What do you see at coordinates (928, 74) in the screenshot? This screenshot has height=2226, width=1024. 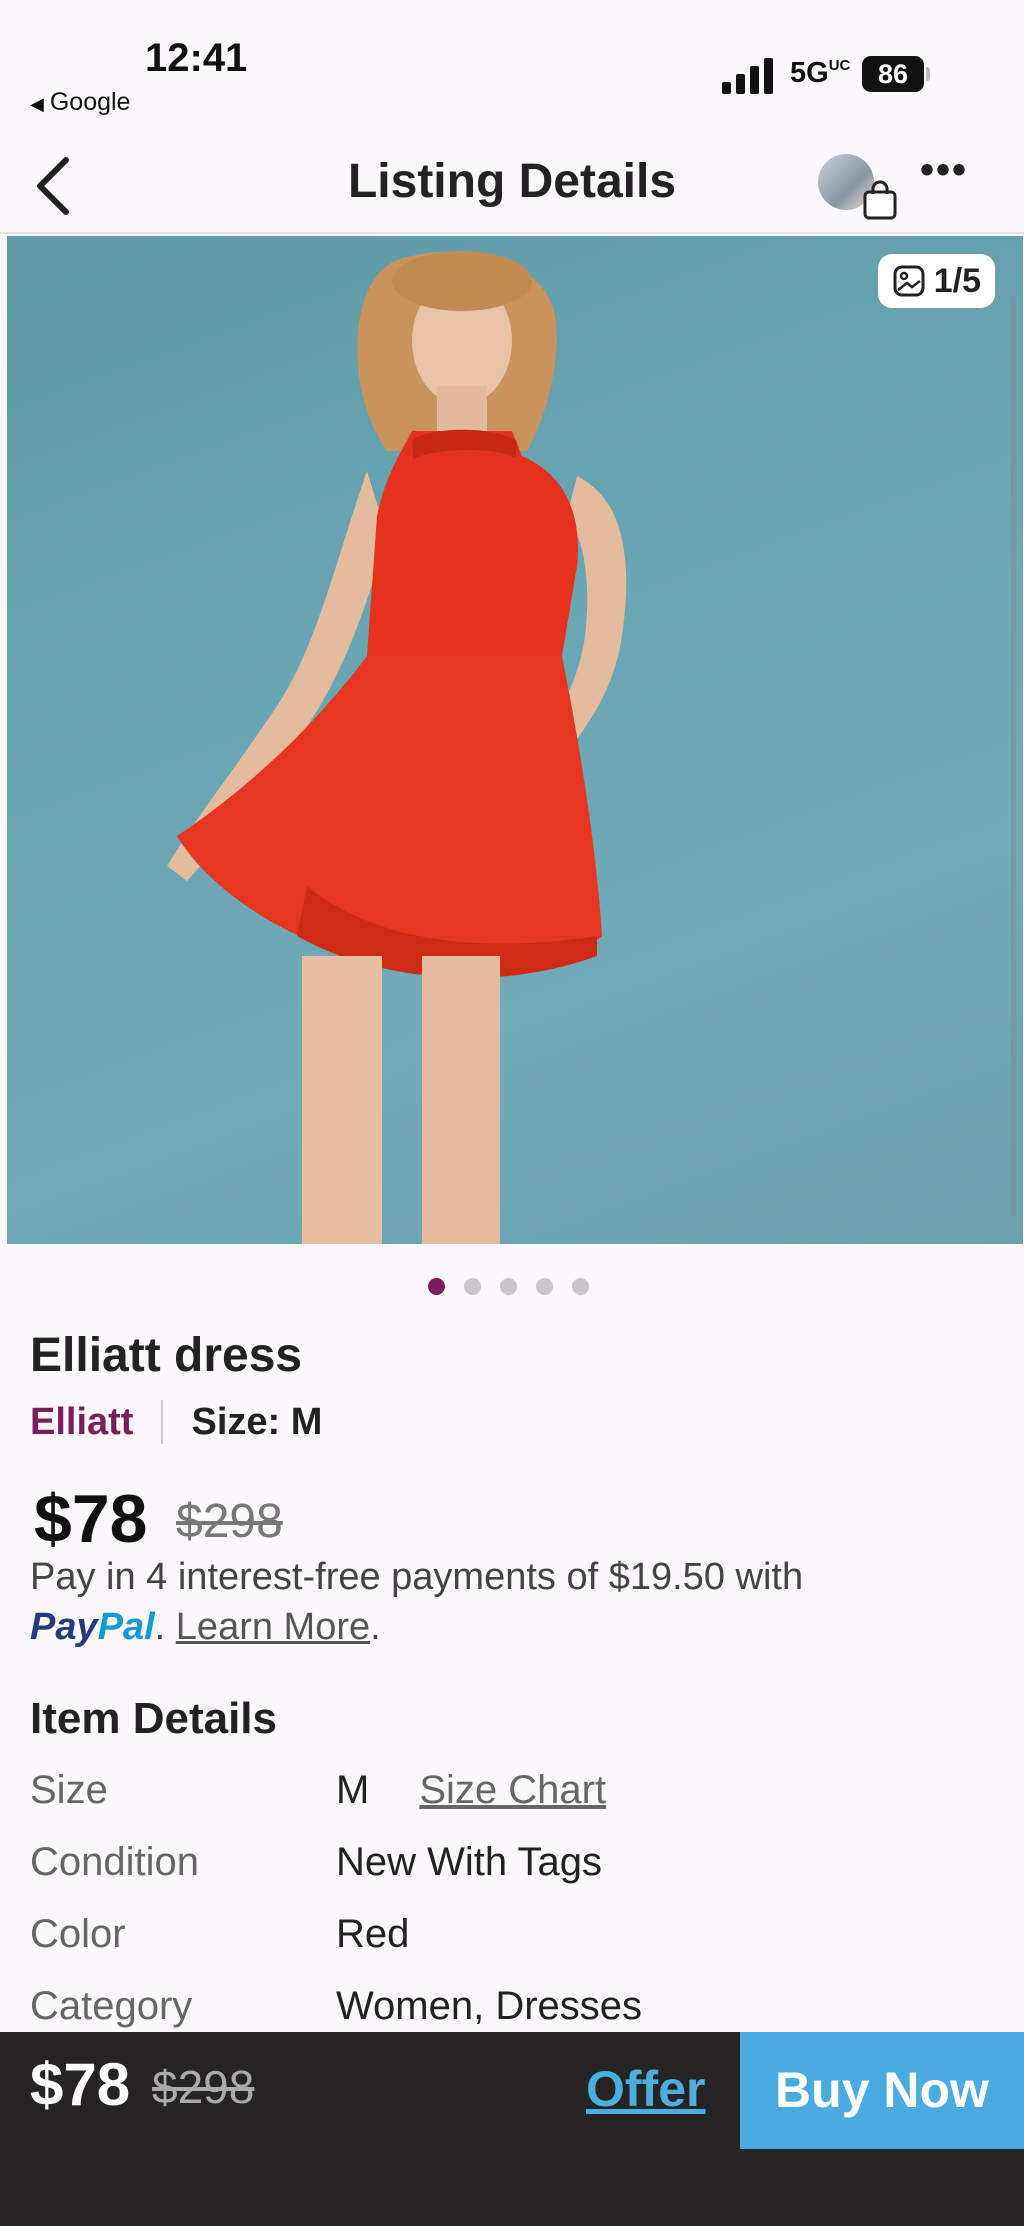 I see `battery-tip` at bounding box center [928, 74].